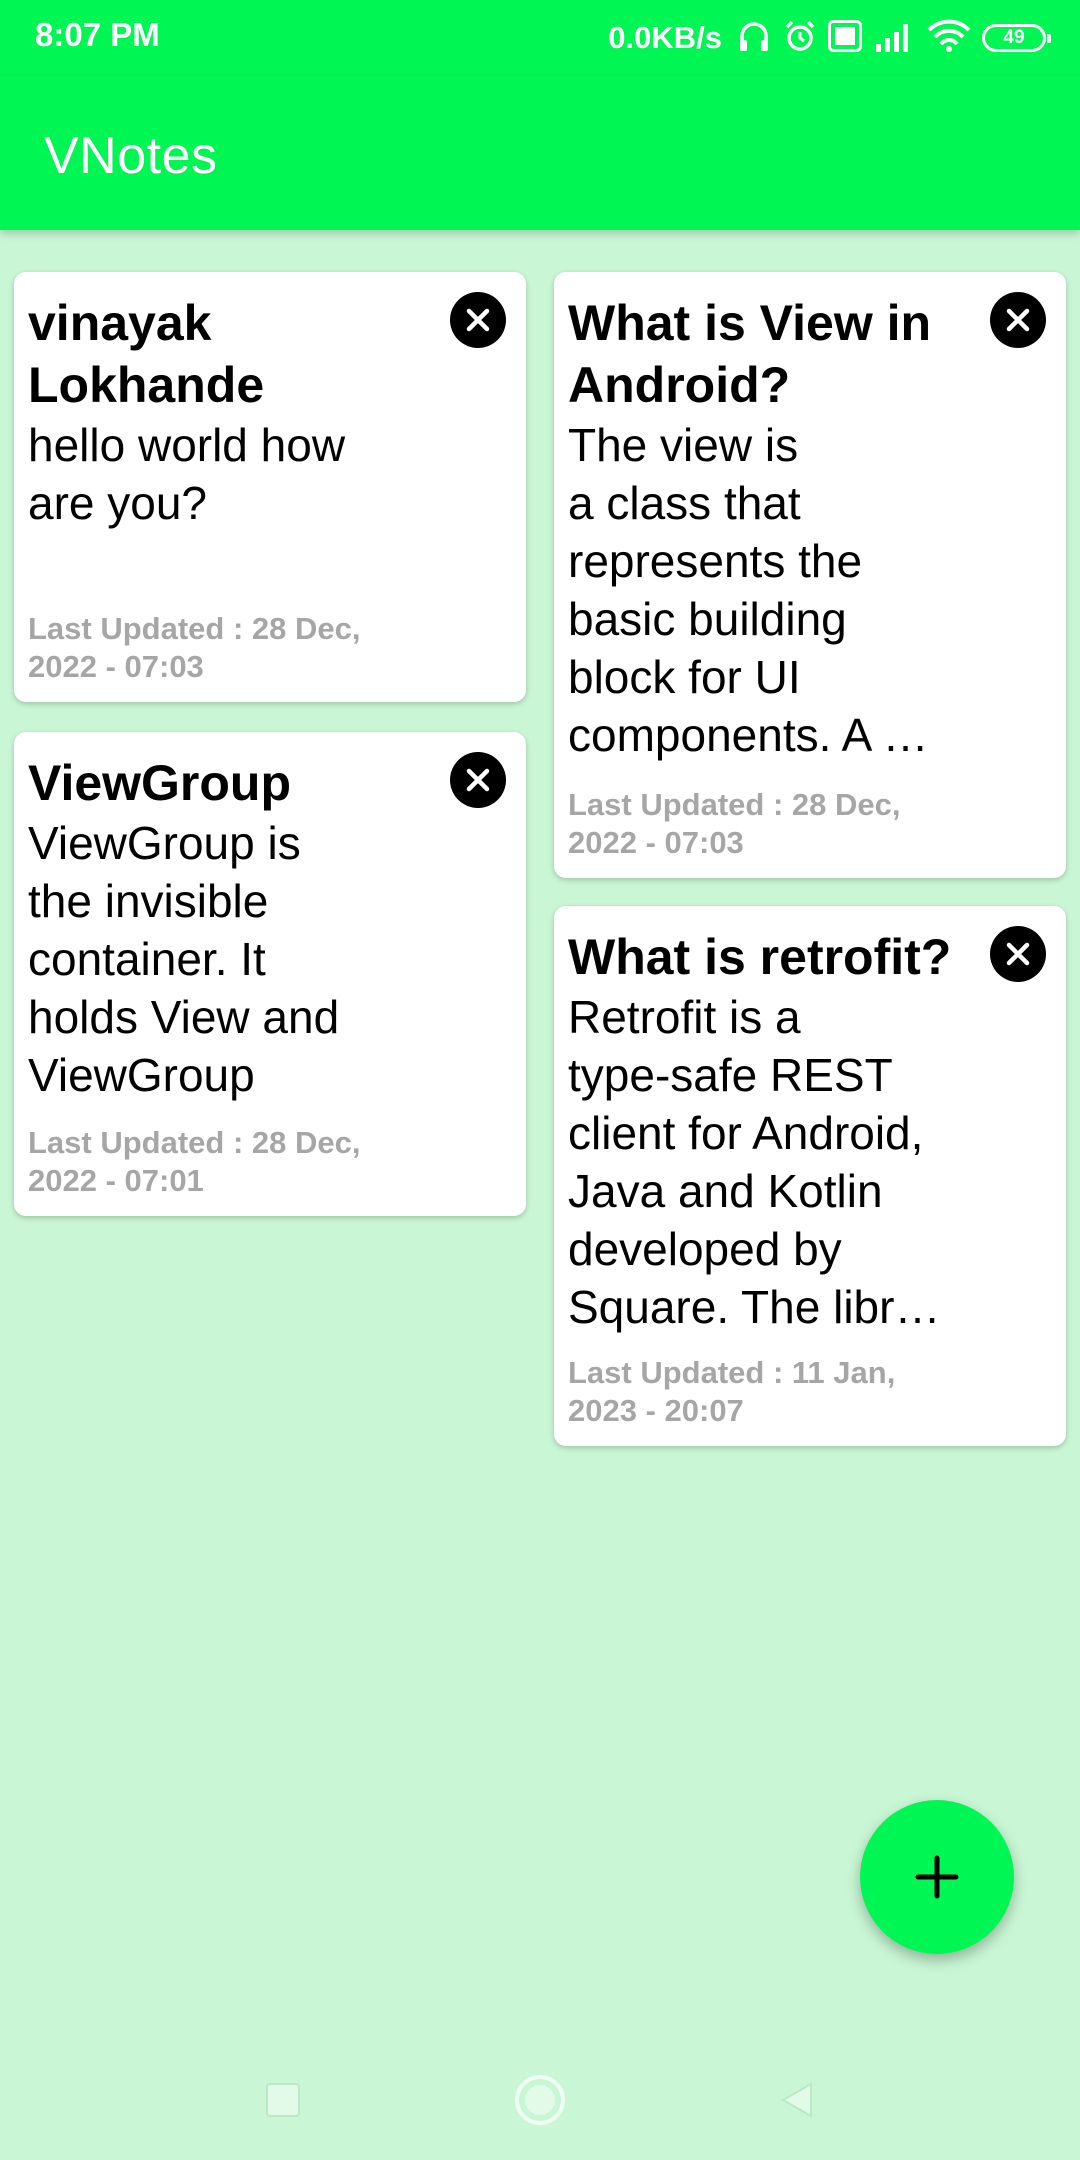  Describe the element at coordinates (1016, 38) in the screenshot. I see `battery-icon: 49` at that location.